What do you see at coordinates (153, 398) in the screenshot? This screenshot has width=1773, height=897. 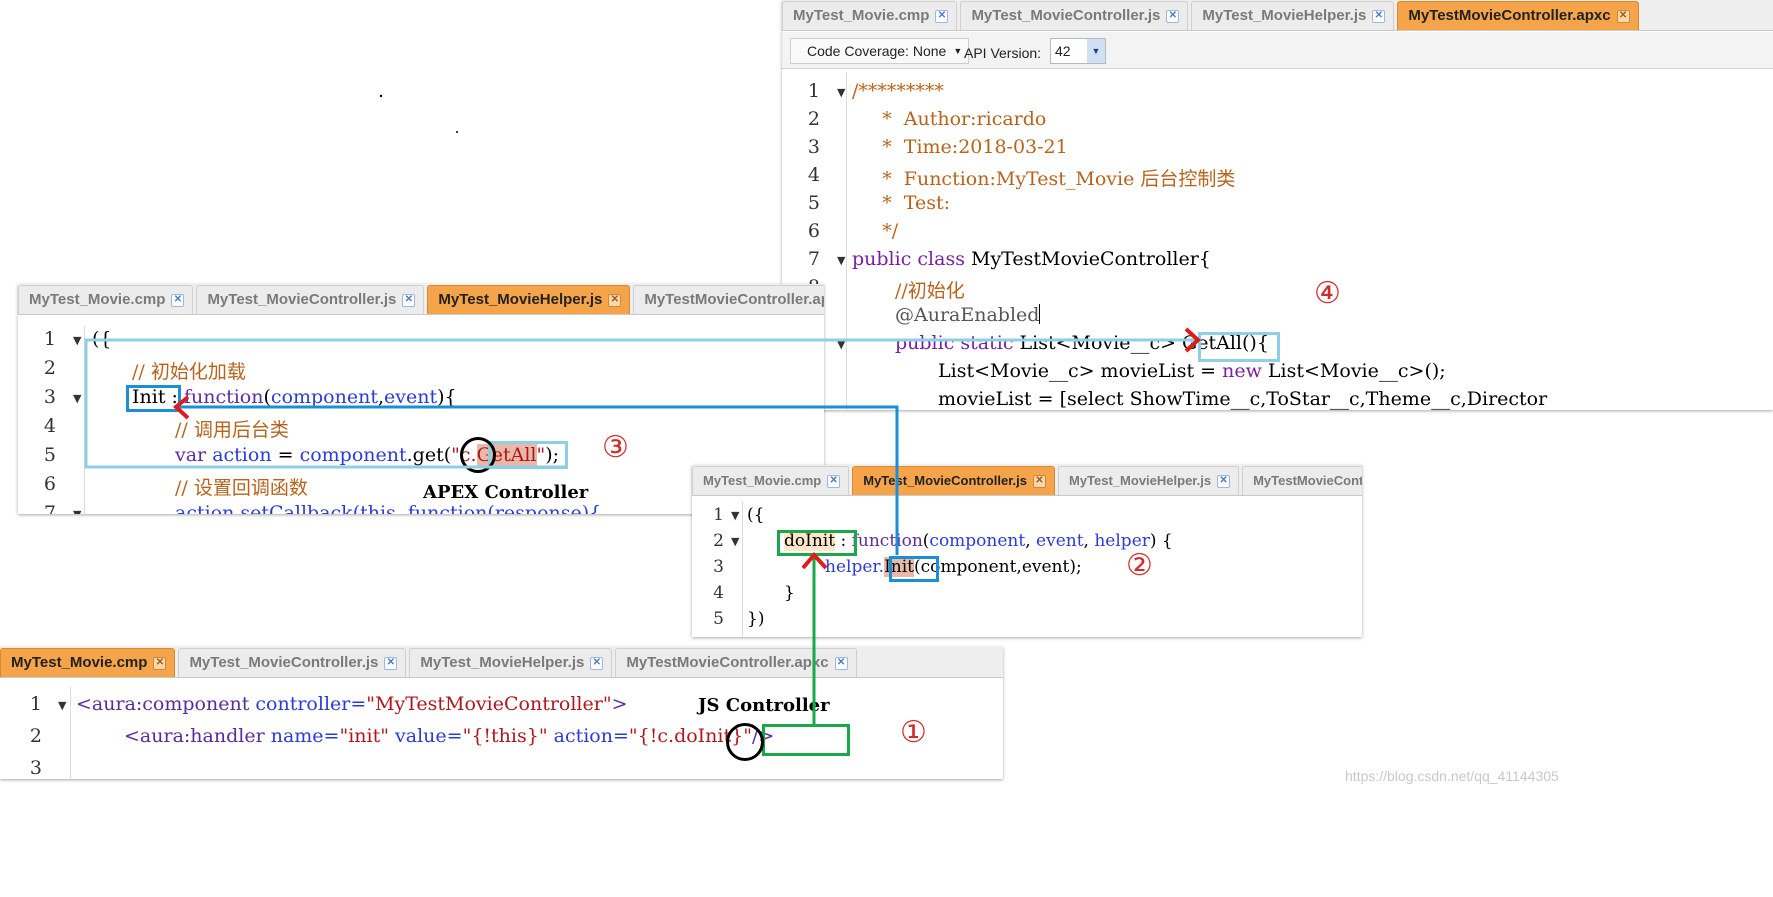 I see `init-highlight-box` at bounding box center [153, 398].